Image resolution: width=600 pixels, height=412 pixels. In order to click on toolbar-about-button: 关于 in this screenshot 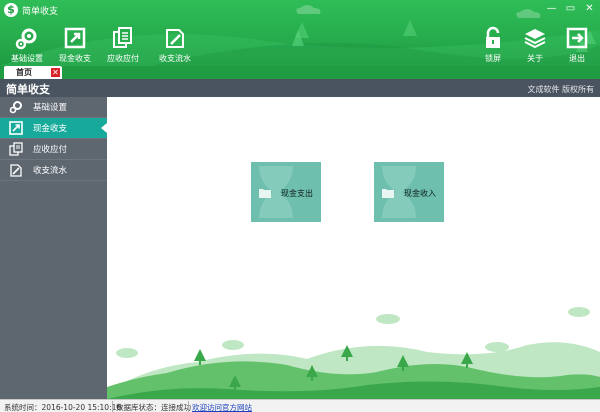, I will do `click(535, 45)`.